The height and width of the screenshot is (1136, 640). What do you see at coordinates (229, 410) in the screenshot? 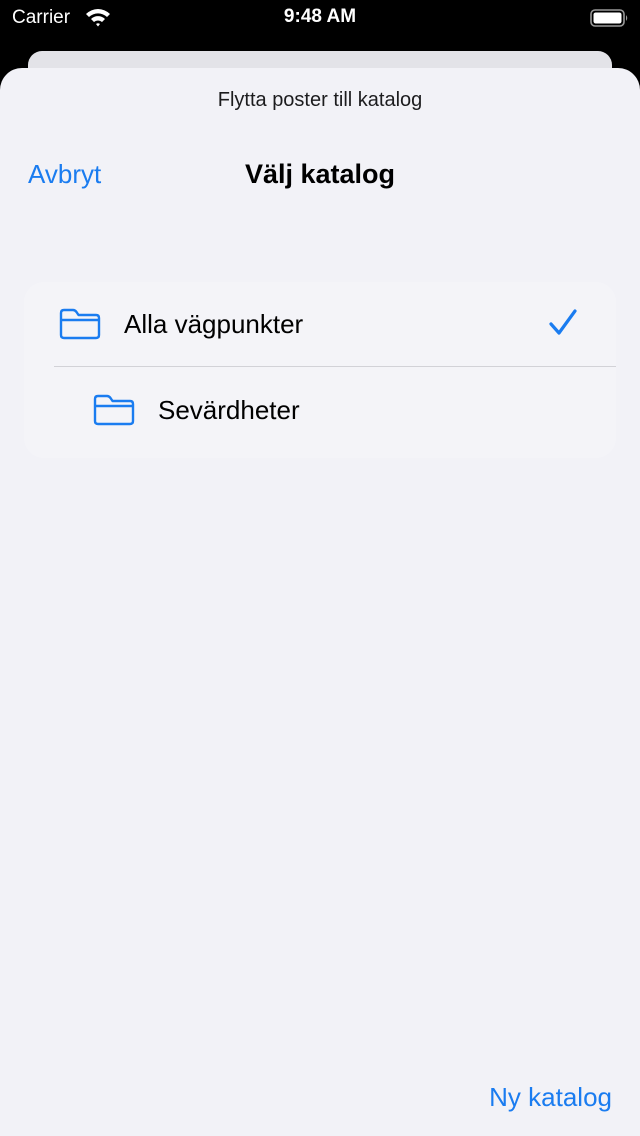
I see `folder-label: Sevärdheter` at bounding box center [229, 410].